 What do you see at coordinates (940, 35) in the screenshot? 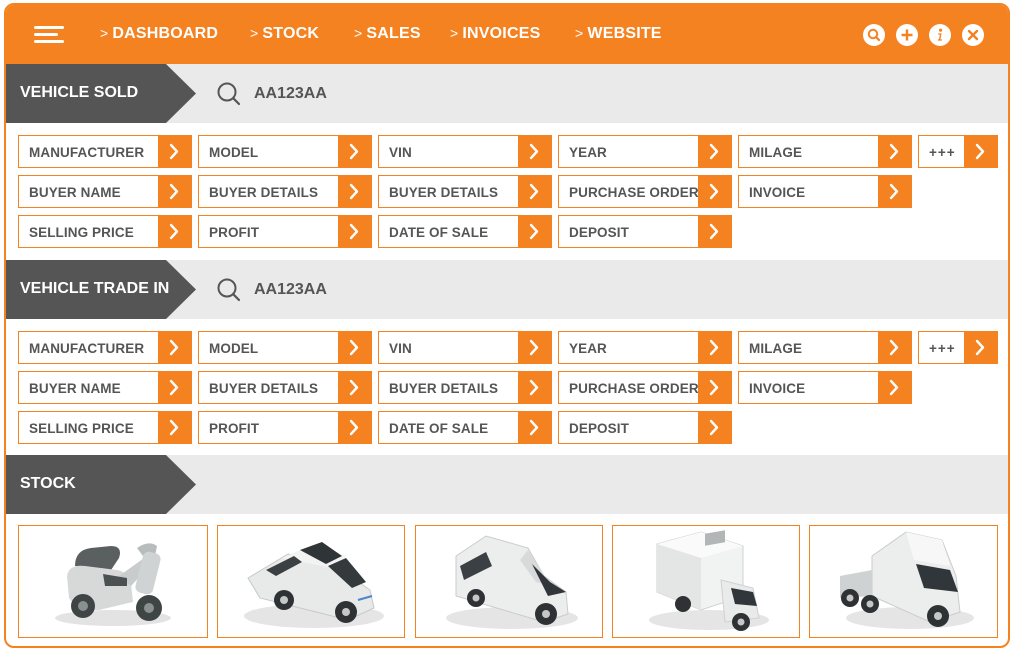
I see `info-icon` at bounding box center [940, 35].